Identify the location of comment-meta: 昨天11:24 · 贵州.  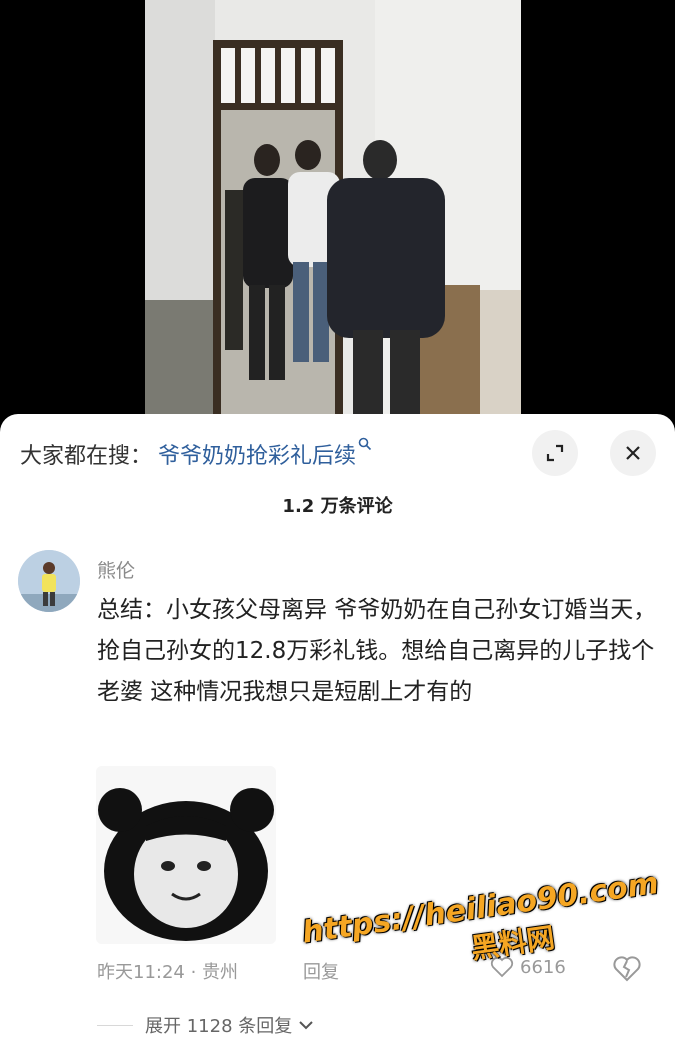
(167, 971).